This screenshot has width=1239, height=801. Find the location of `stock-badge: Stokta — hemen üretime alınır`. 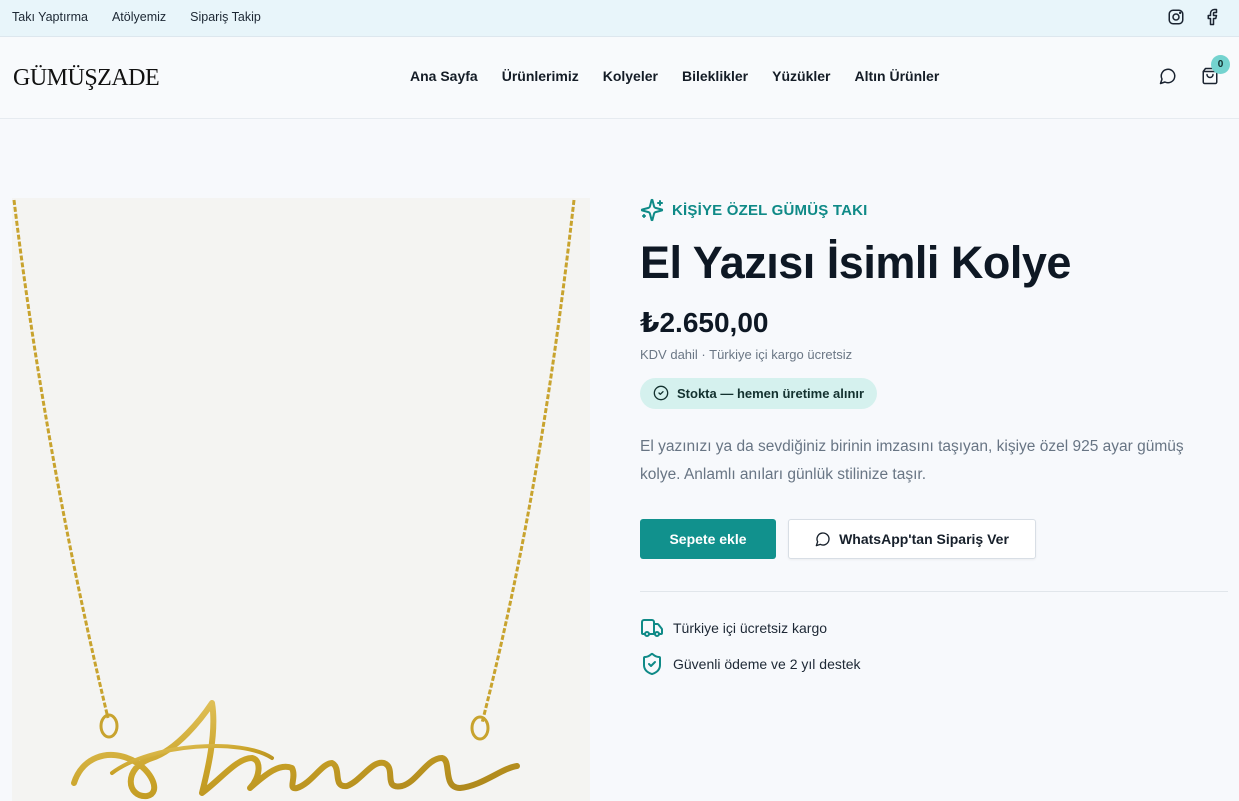

stock-badge: Stokta — hemen üretime alınır is located at coordinates (759, 393).